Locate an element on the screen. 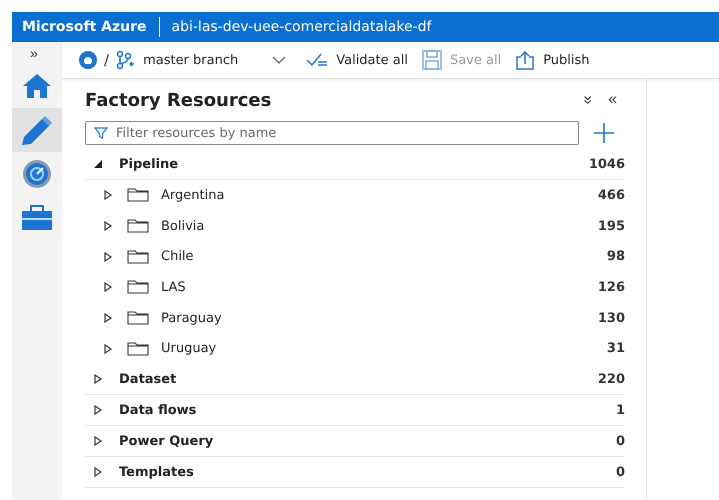  home-icon is located at coordinates (37, 86).